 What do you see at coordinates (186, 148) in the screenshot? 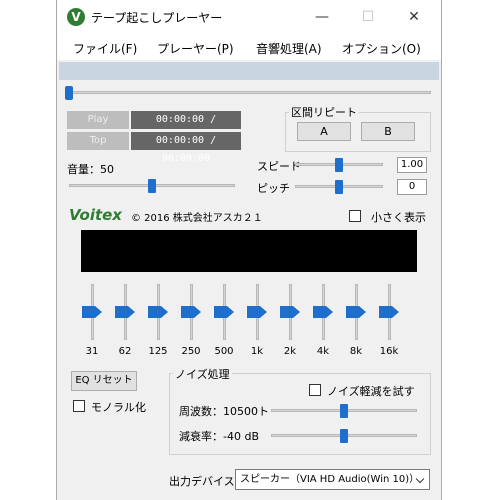
I see `top-time-display: 00:00:00 / 00:00:00` at bounding box center [186, 148].